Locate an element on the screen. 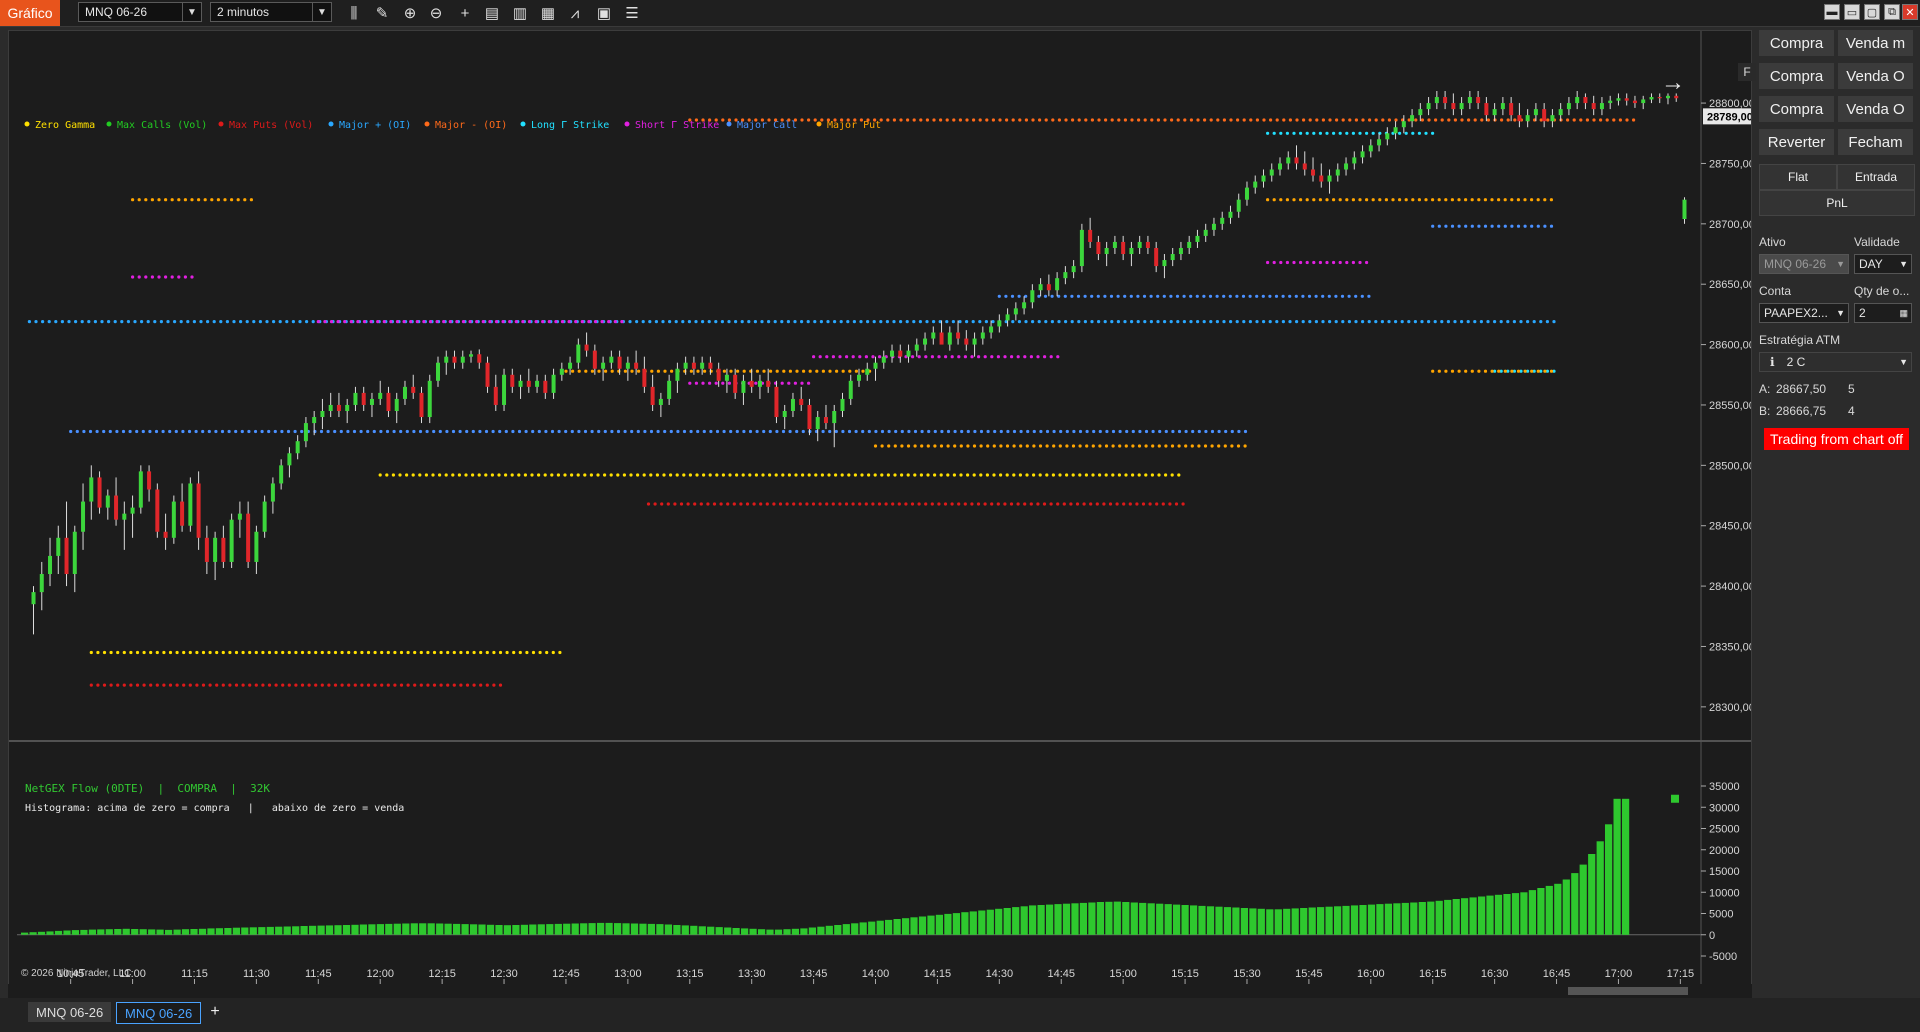  add-tab-icon: + is located at coordinates (215, 1012).